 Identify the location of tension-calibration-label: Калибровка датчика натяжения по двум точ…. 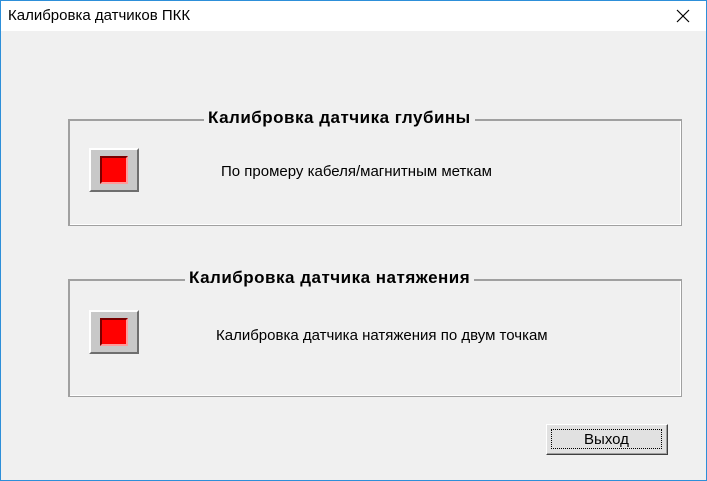
(382, 335).